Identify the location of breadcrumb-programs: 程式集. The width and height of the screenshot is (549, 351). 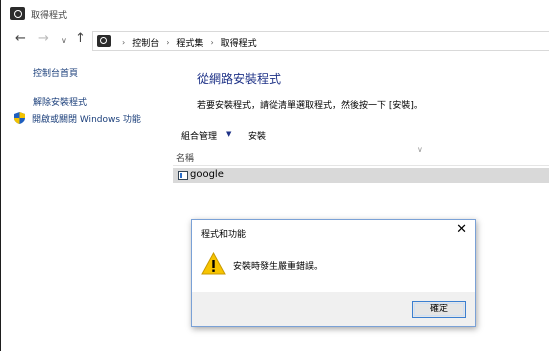
(189, 42).